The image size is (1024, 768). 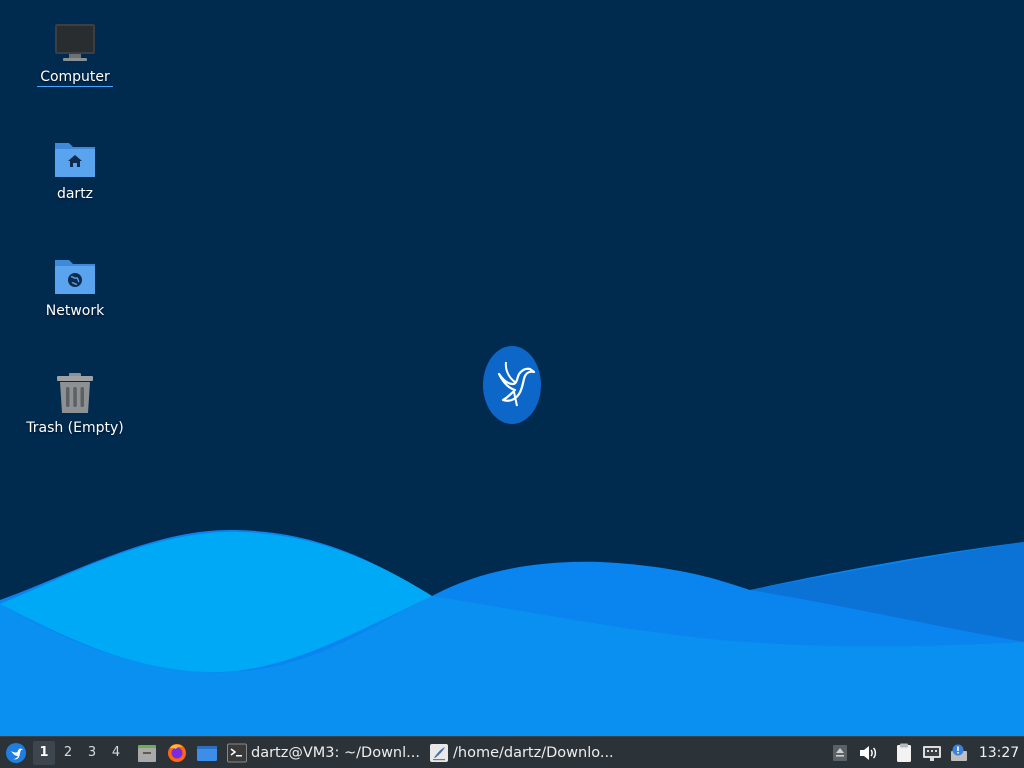 I want to click on workspace-3: 3, so click(x=92, y=753).